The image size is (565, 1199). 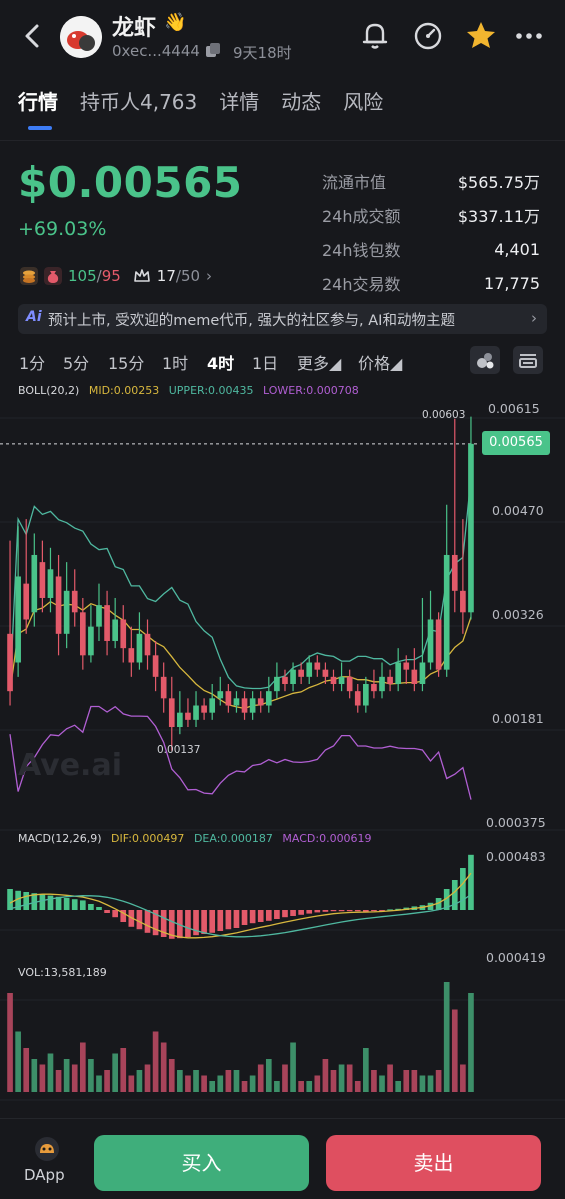 What do you see at coordinates (529, 35) in the screenshot?
I see `more-icon` at bounding box center [529, 35].